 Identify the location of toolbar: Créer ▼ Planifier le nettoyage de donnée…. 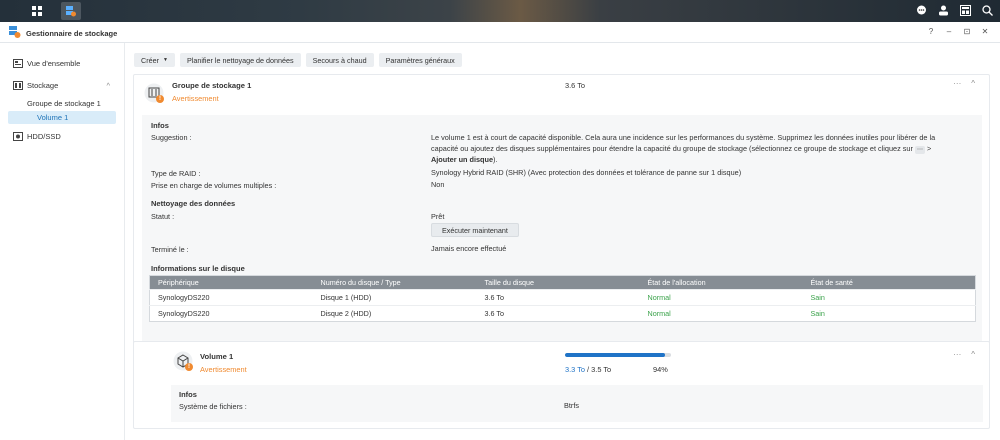
(298, 60).